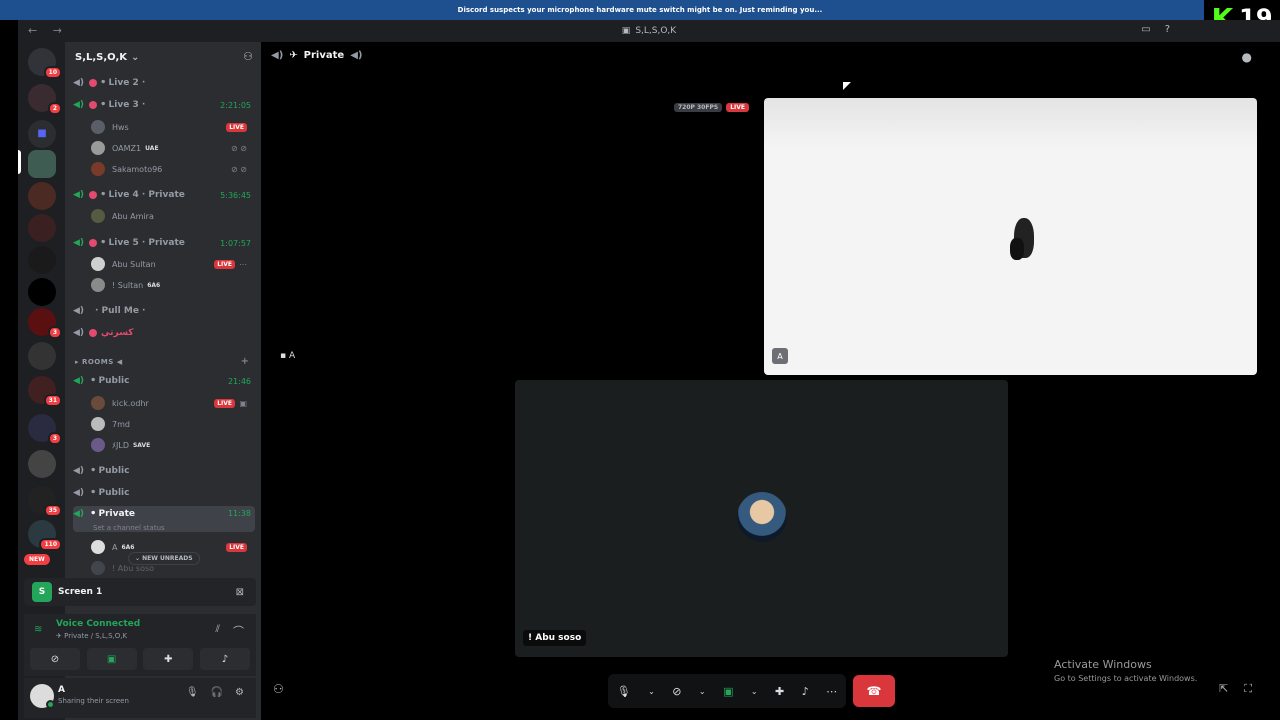 The height and width of the screenshot is (720, 1280). What do you see at coordinates (779, 691) in the screenshot?
I see `activities-icon: ✚` at bounding box center [779, 691].